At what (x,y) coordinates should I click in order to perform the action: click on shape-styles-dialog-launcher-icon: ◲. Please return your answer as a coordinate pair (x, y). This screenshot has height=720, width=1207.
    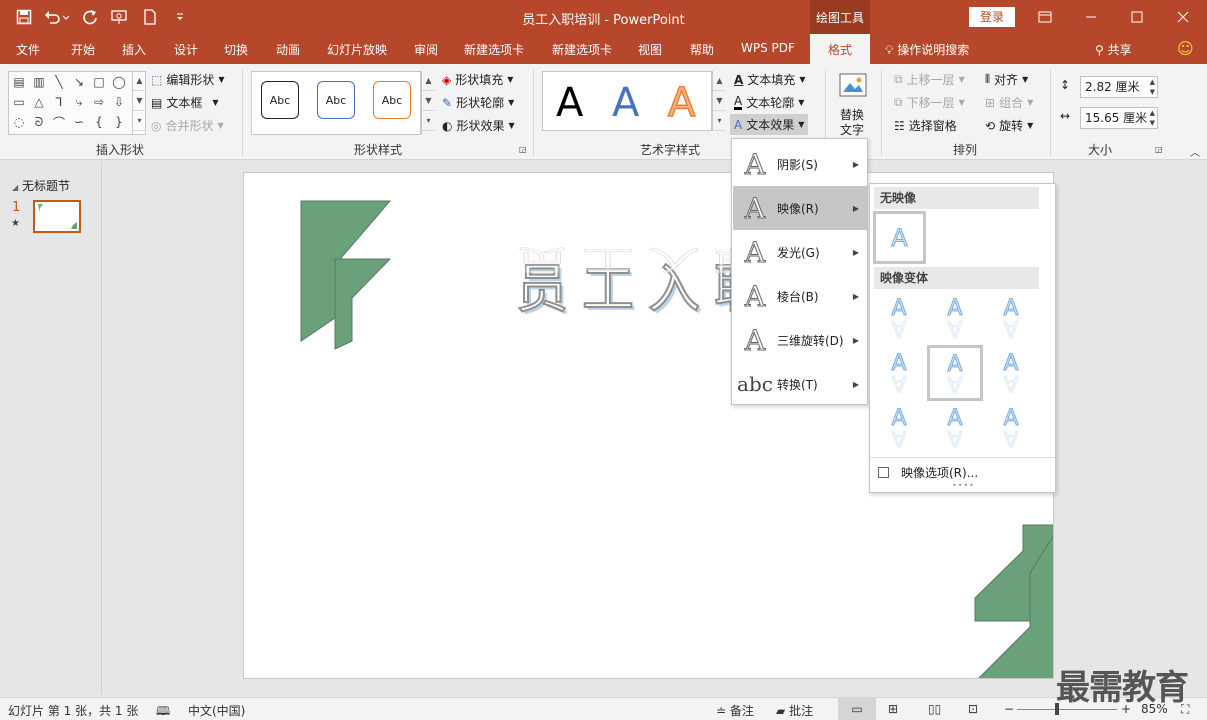
    Looking at the image, I should click on (523, 149).